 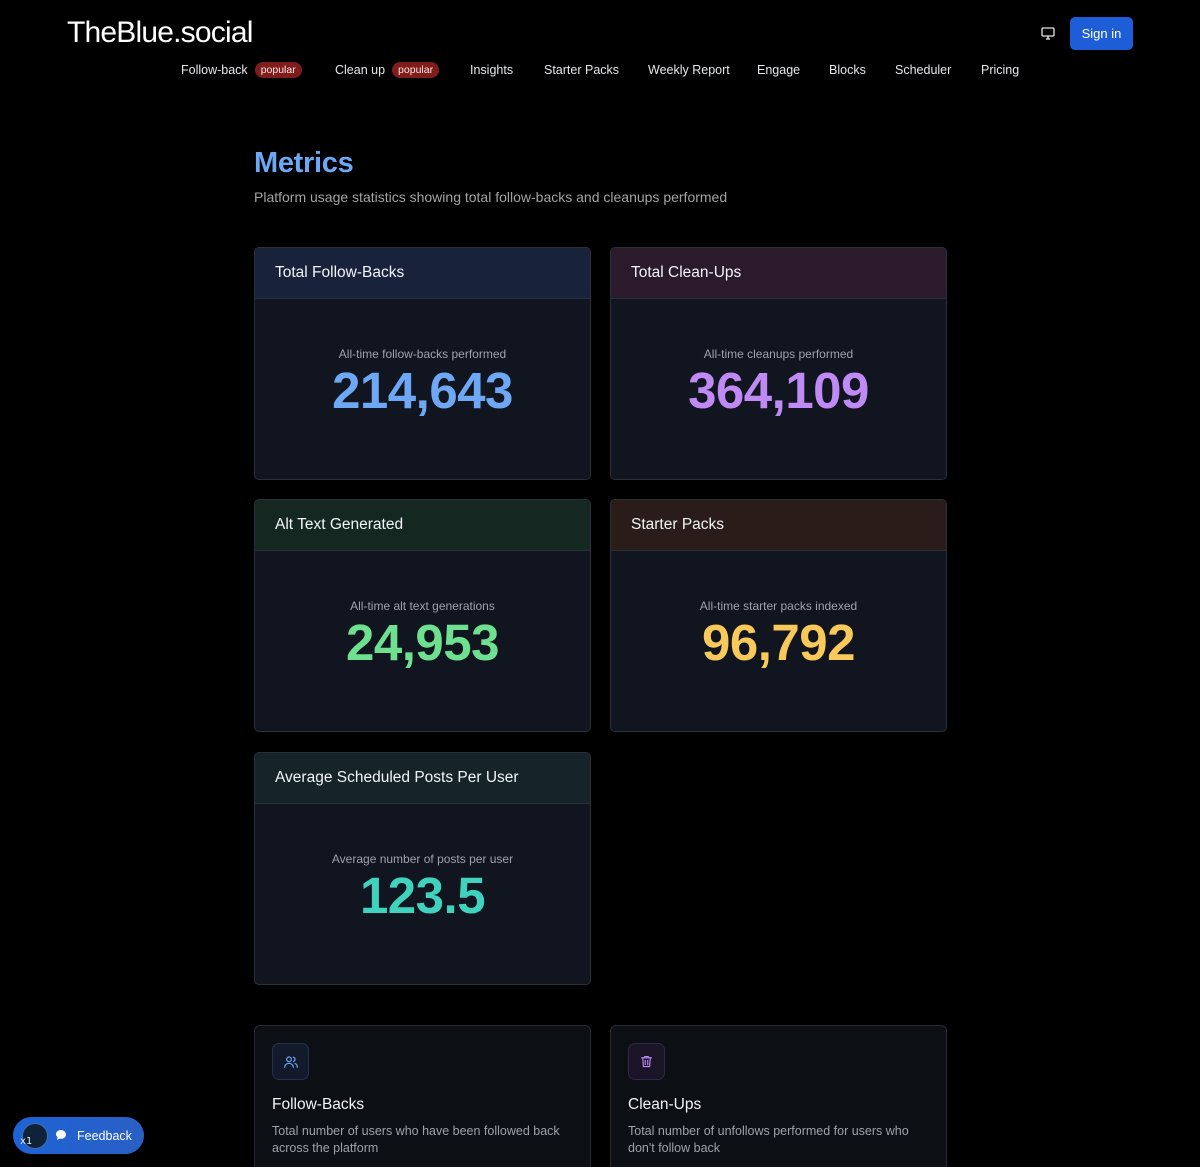 What do you see at coordinates (422, 354) in the screenshot?
I see `metric-card-label: All-time follow-backs performed` at bounding box center [422, 354].